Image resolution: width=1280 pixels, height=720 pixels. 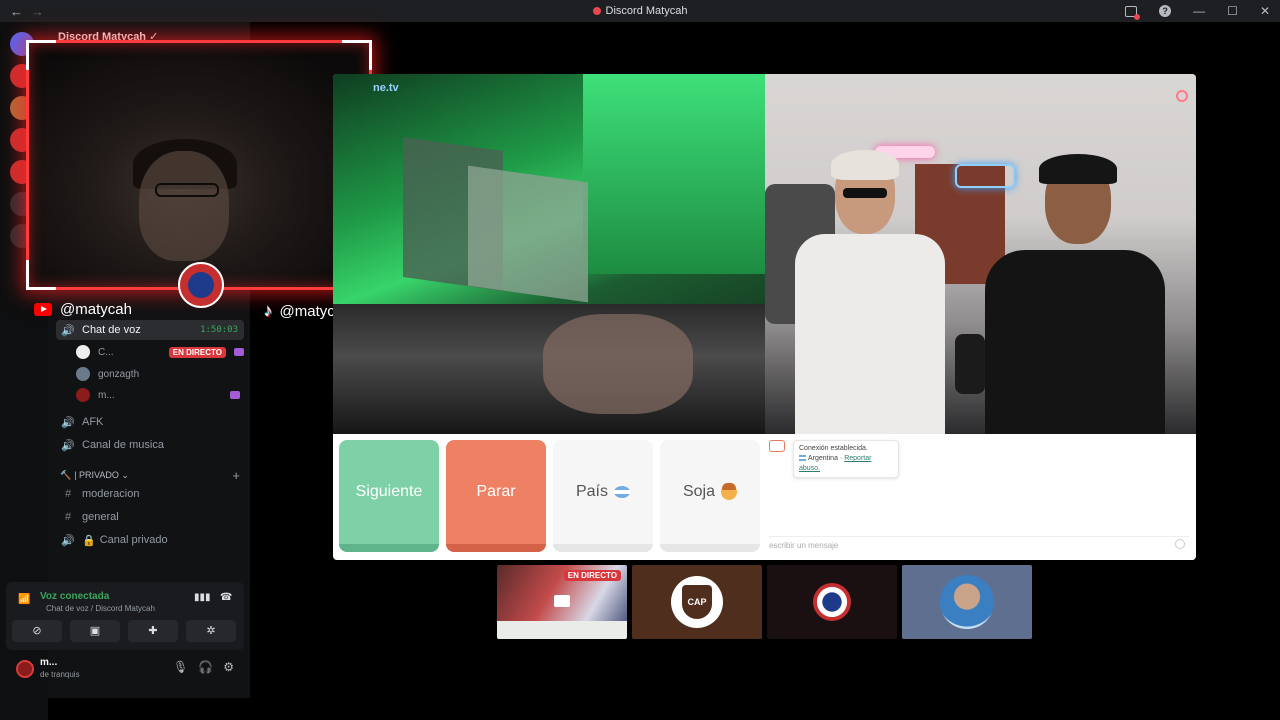 What do you see at coordinates (150, 494) in the screenshot?
I see `text-channel-moderation: # moderacion` at bounding box center [150, 494].